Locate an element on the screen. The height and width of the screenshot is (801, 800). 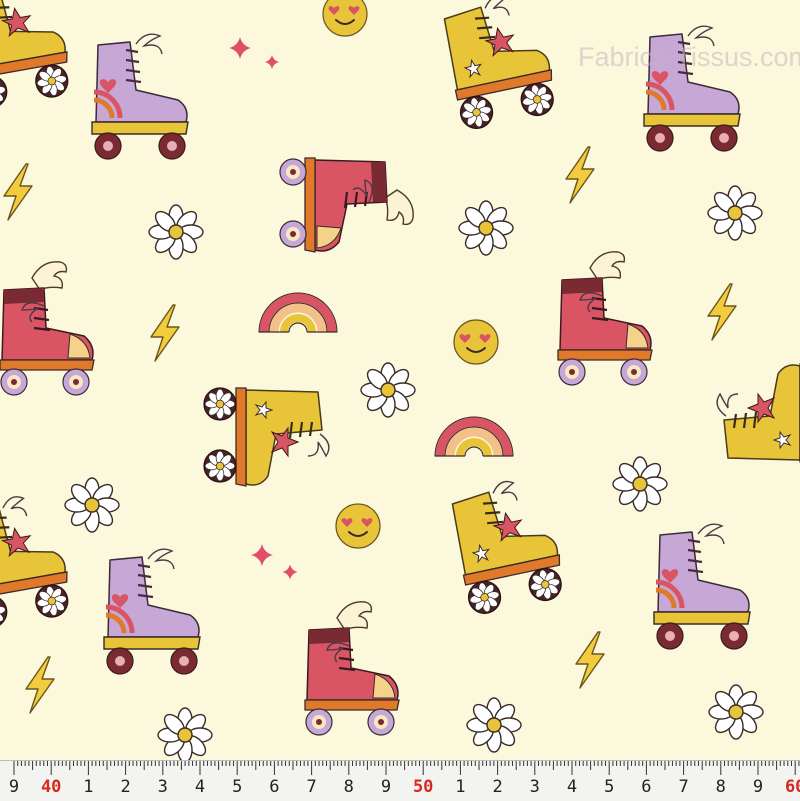
ruler-label: 60 is located at coordinates (792, 787).